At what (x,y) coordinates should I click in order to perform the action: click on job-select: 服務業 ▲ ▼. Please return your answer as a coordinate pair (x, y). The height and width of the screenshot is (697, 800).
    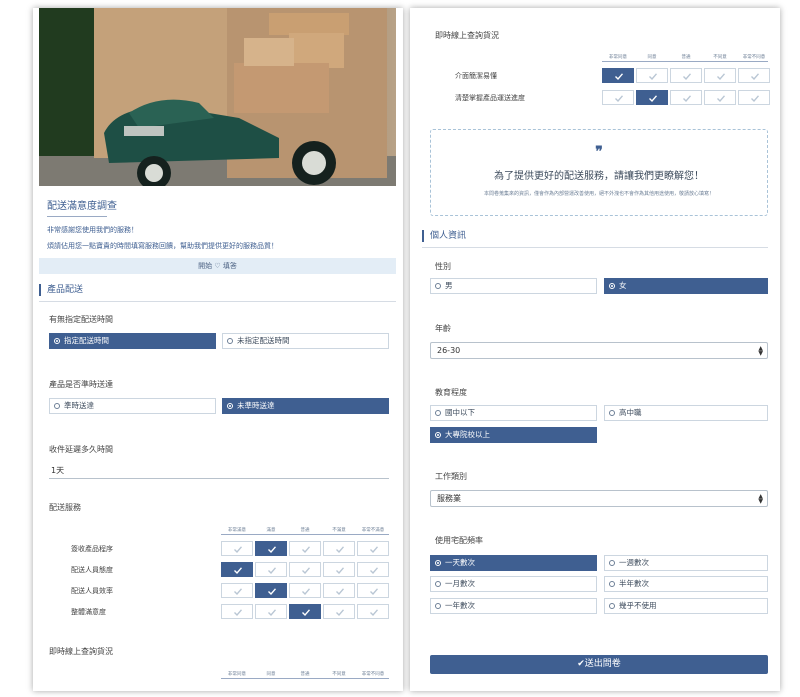
    Looking at the image, I should click on (599, 498).